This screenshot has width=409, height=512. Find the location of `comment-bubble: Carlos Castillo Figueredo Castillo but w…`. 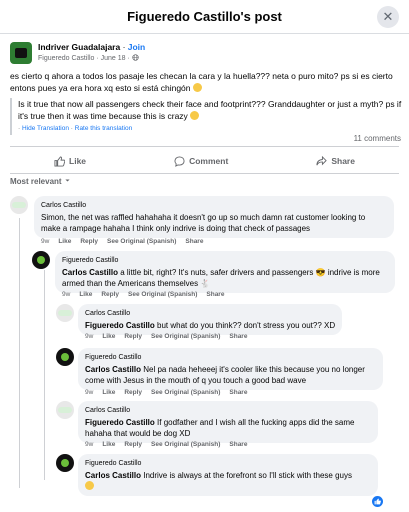

comment-bubble: Carlos Castillo Figueredo Castillo but w… is located at coordinates (210, 319).